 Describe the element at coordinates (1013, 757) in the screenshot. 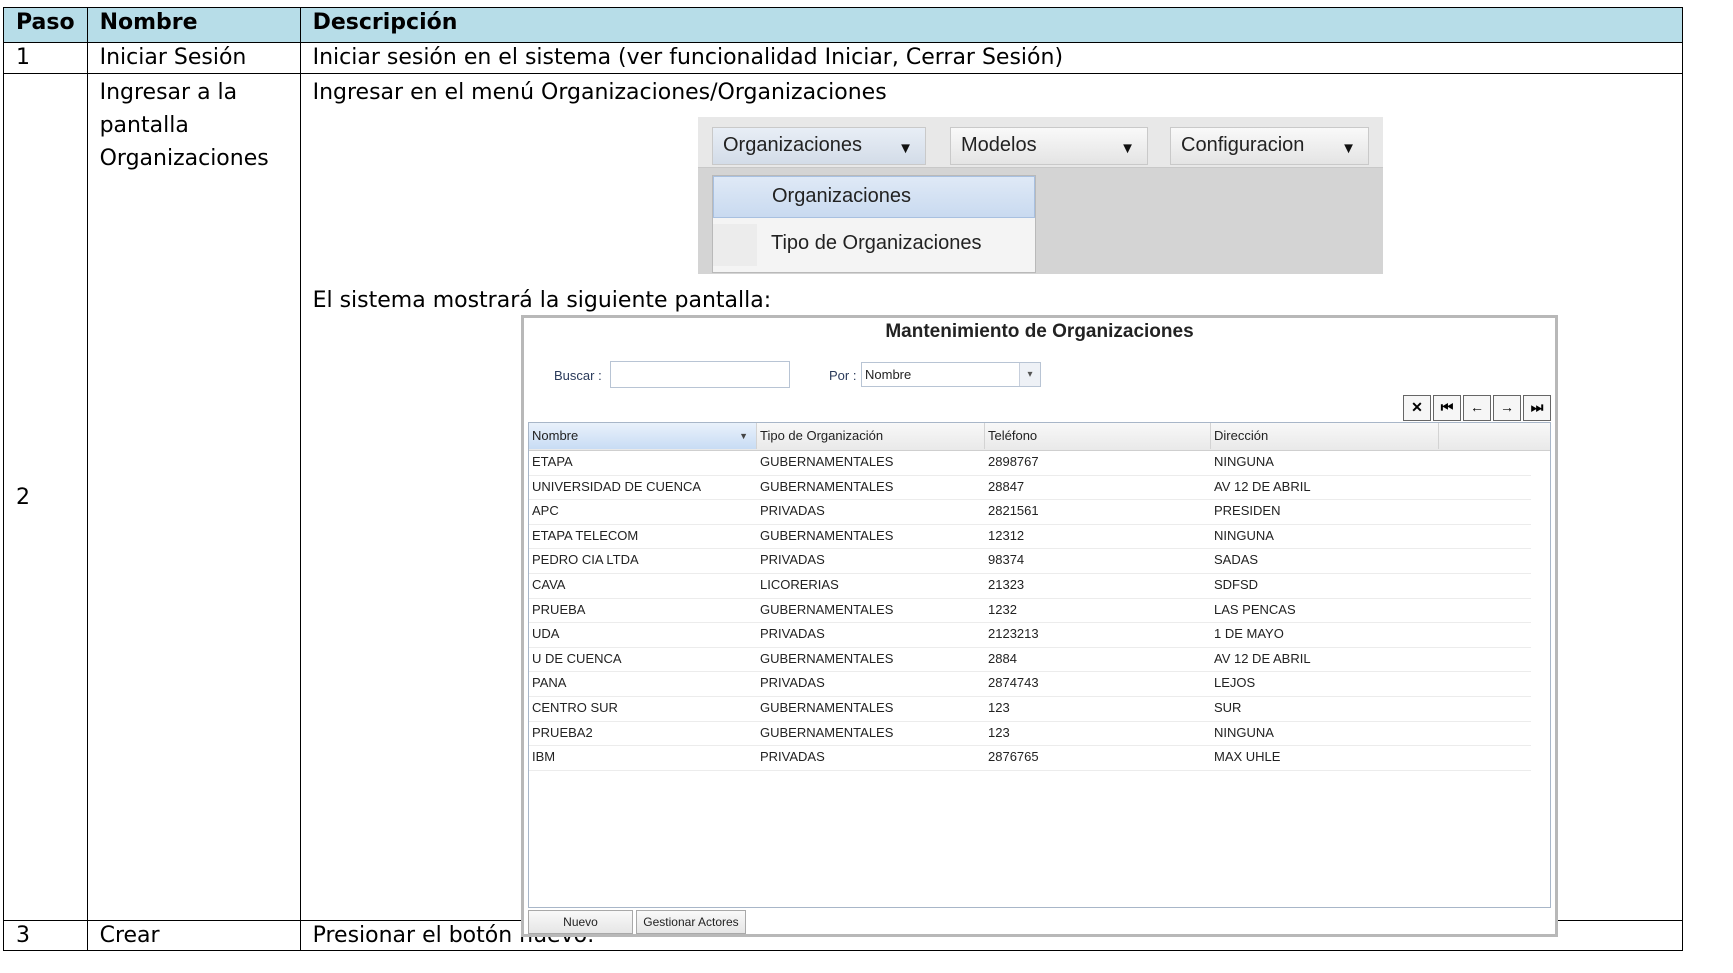

I see `cell-telefono: 2876765` at that location.